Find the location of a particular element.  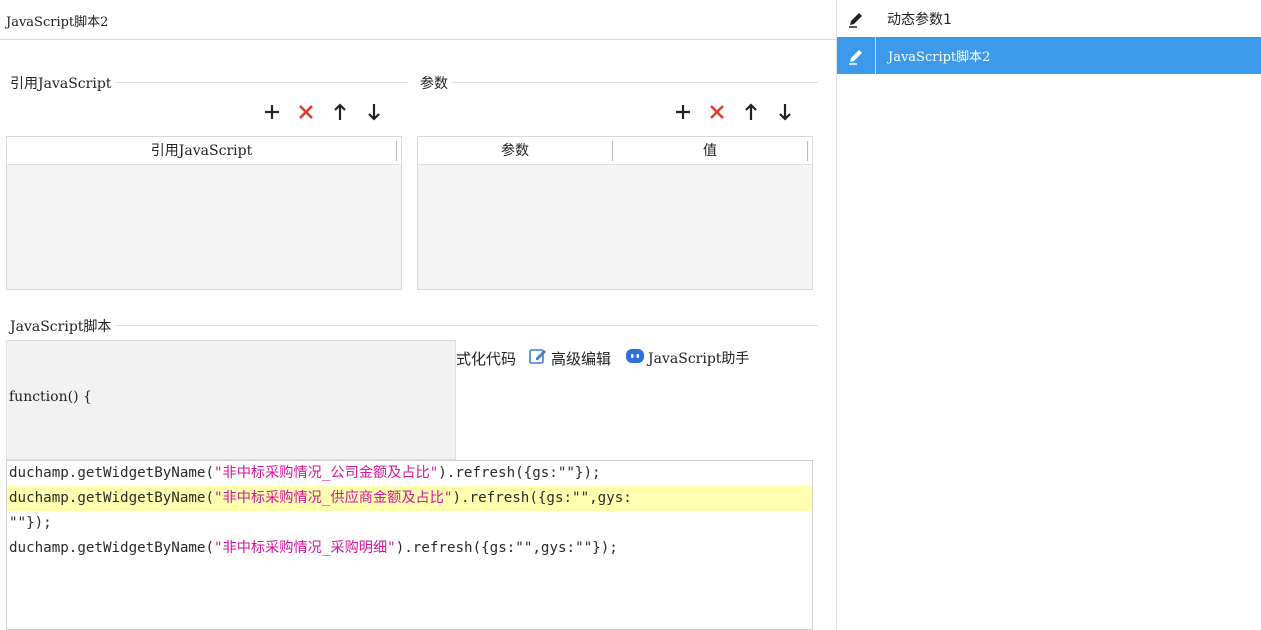

side-item-js-script: JavaScript脚本2 is located at coordinates (1049, 55).